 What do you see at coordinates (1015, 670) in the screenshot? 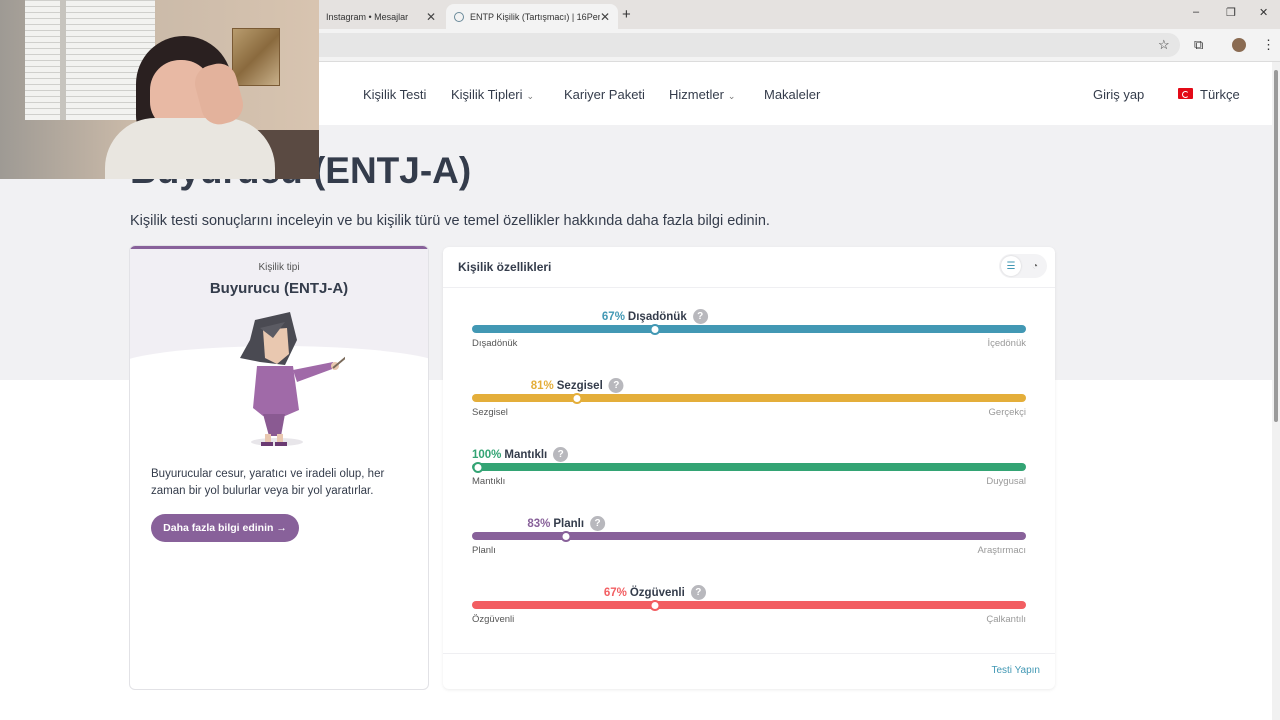
I see `take-test-link: Testi Yapın` at bounding box center [1015, 670].